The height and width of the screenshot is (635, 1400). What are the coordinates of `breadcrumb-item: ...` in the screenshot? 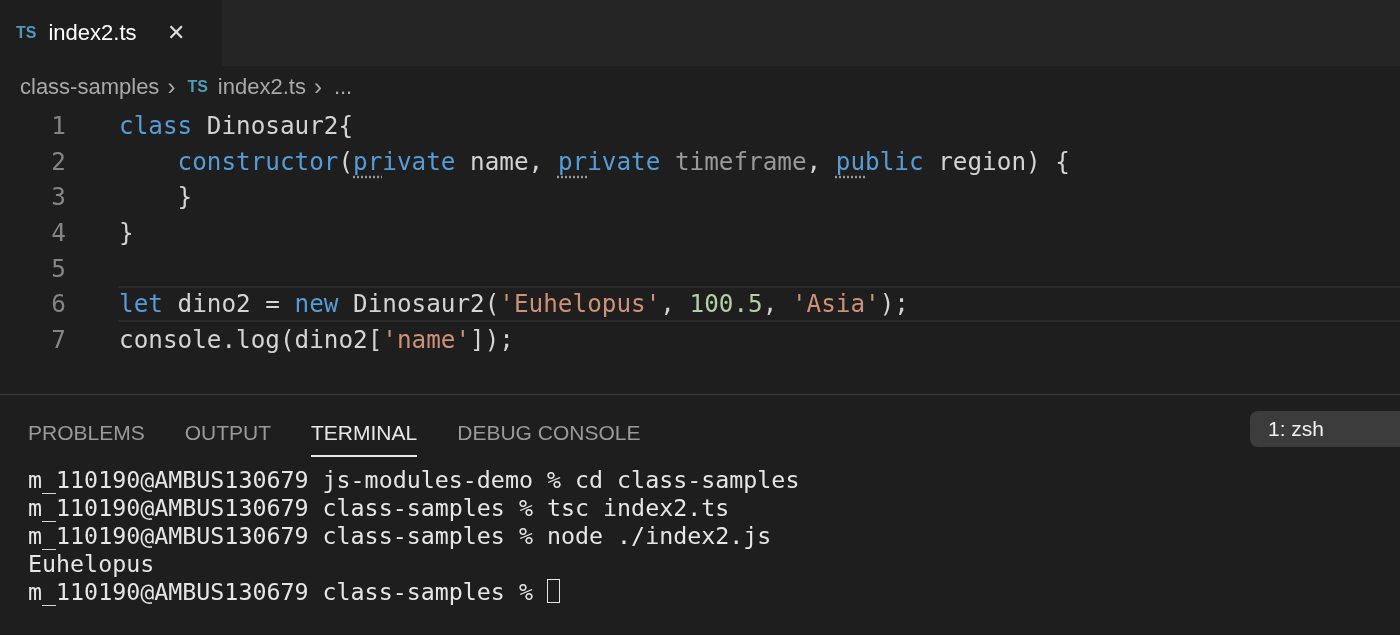 It's located at (343, 87).